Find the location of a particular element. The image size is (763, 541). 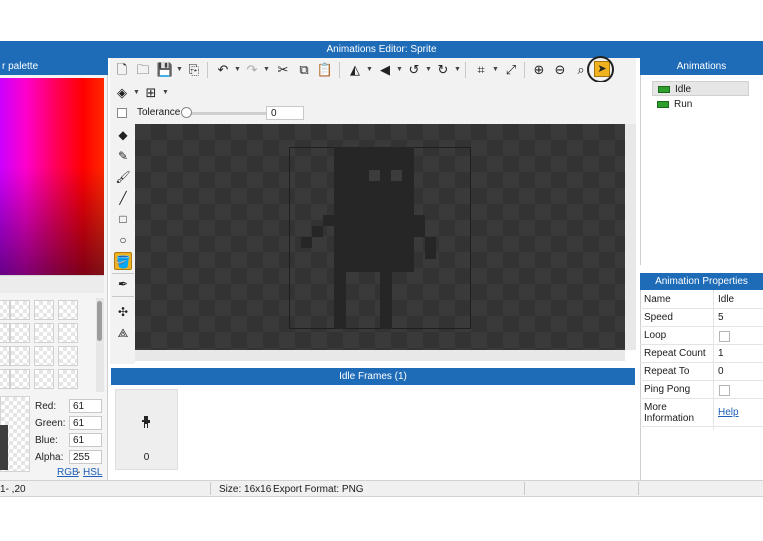

flip-vertical-icon: ◀ is located at coordinates (385, 70).